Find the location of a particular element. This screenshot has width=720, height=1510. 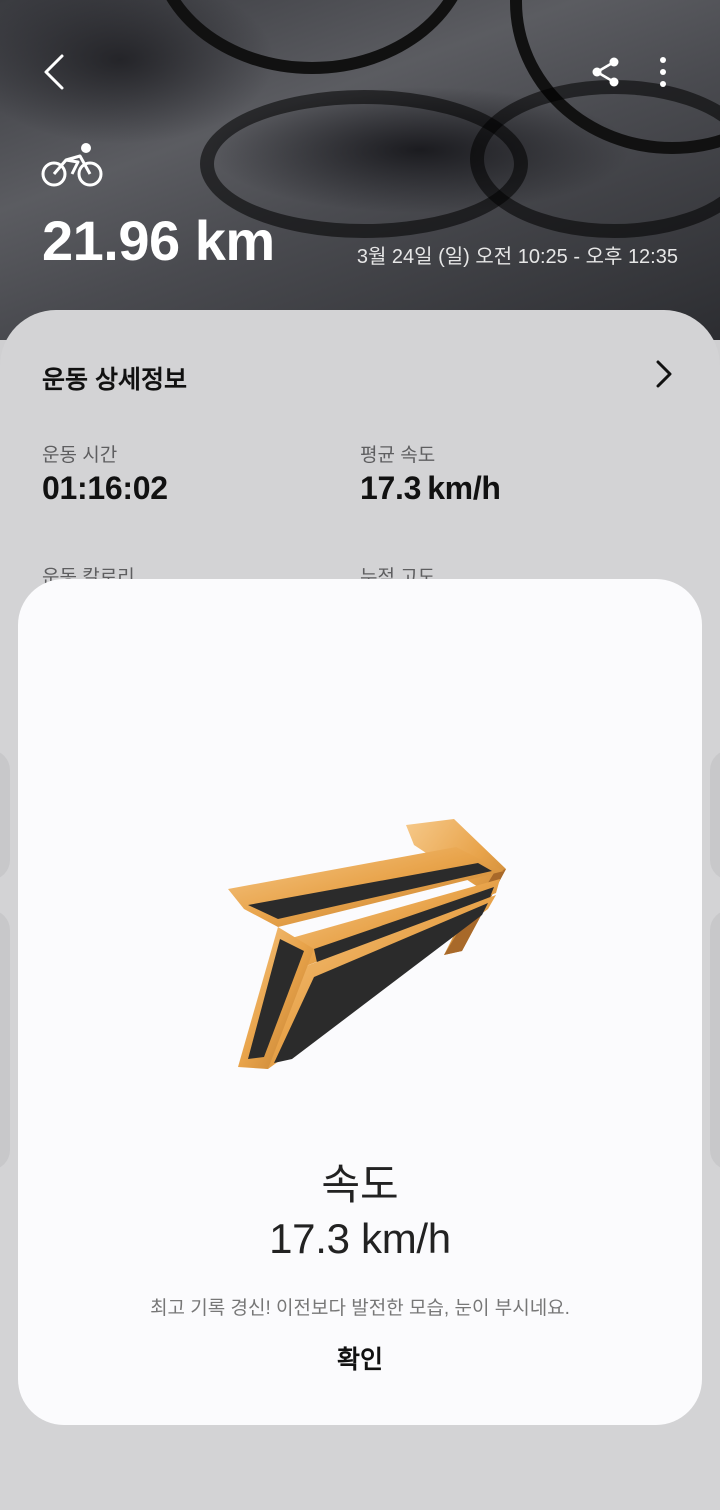

stat-label-duration: 운동 시간 is located at coordinates (80, 455).